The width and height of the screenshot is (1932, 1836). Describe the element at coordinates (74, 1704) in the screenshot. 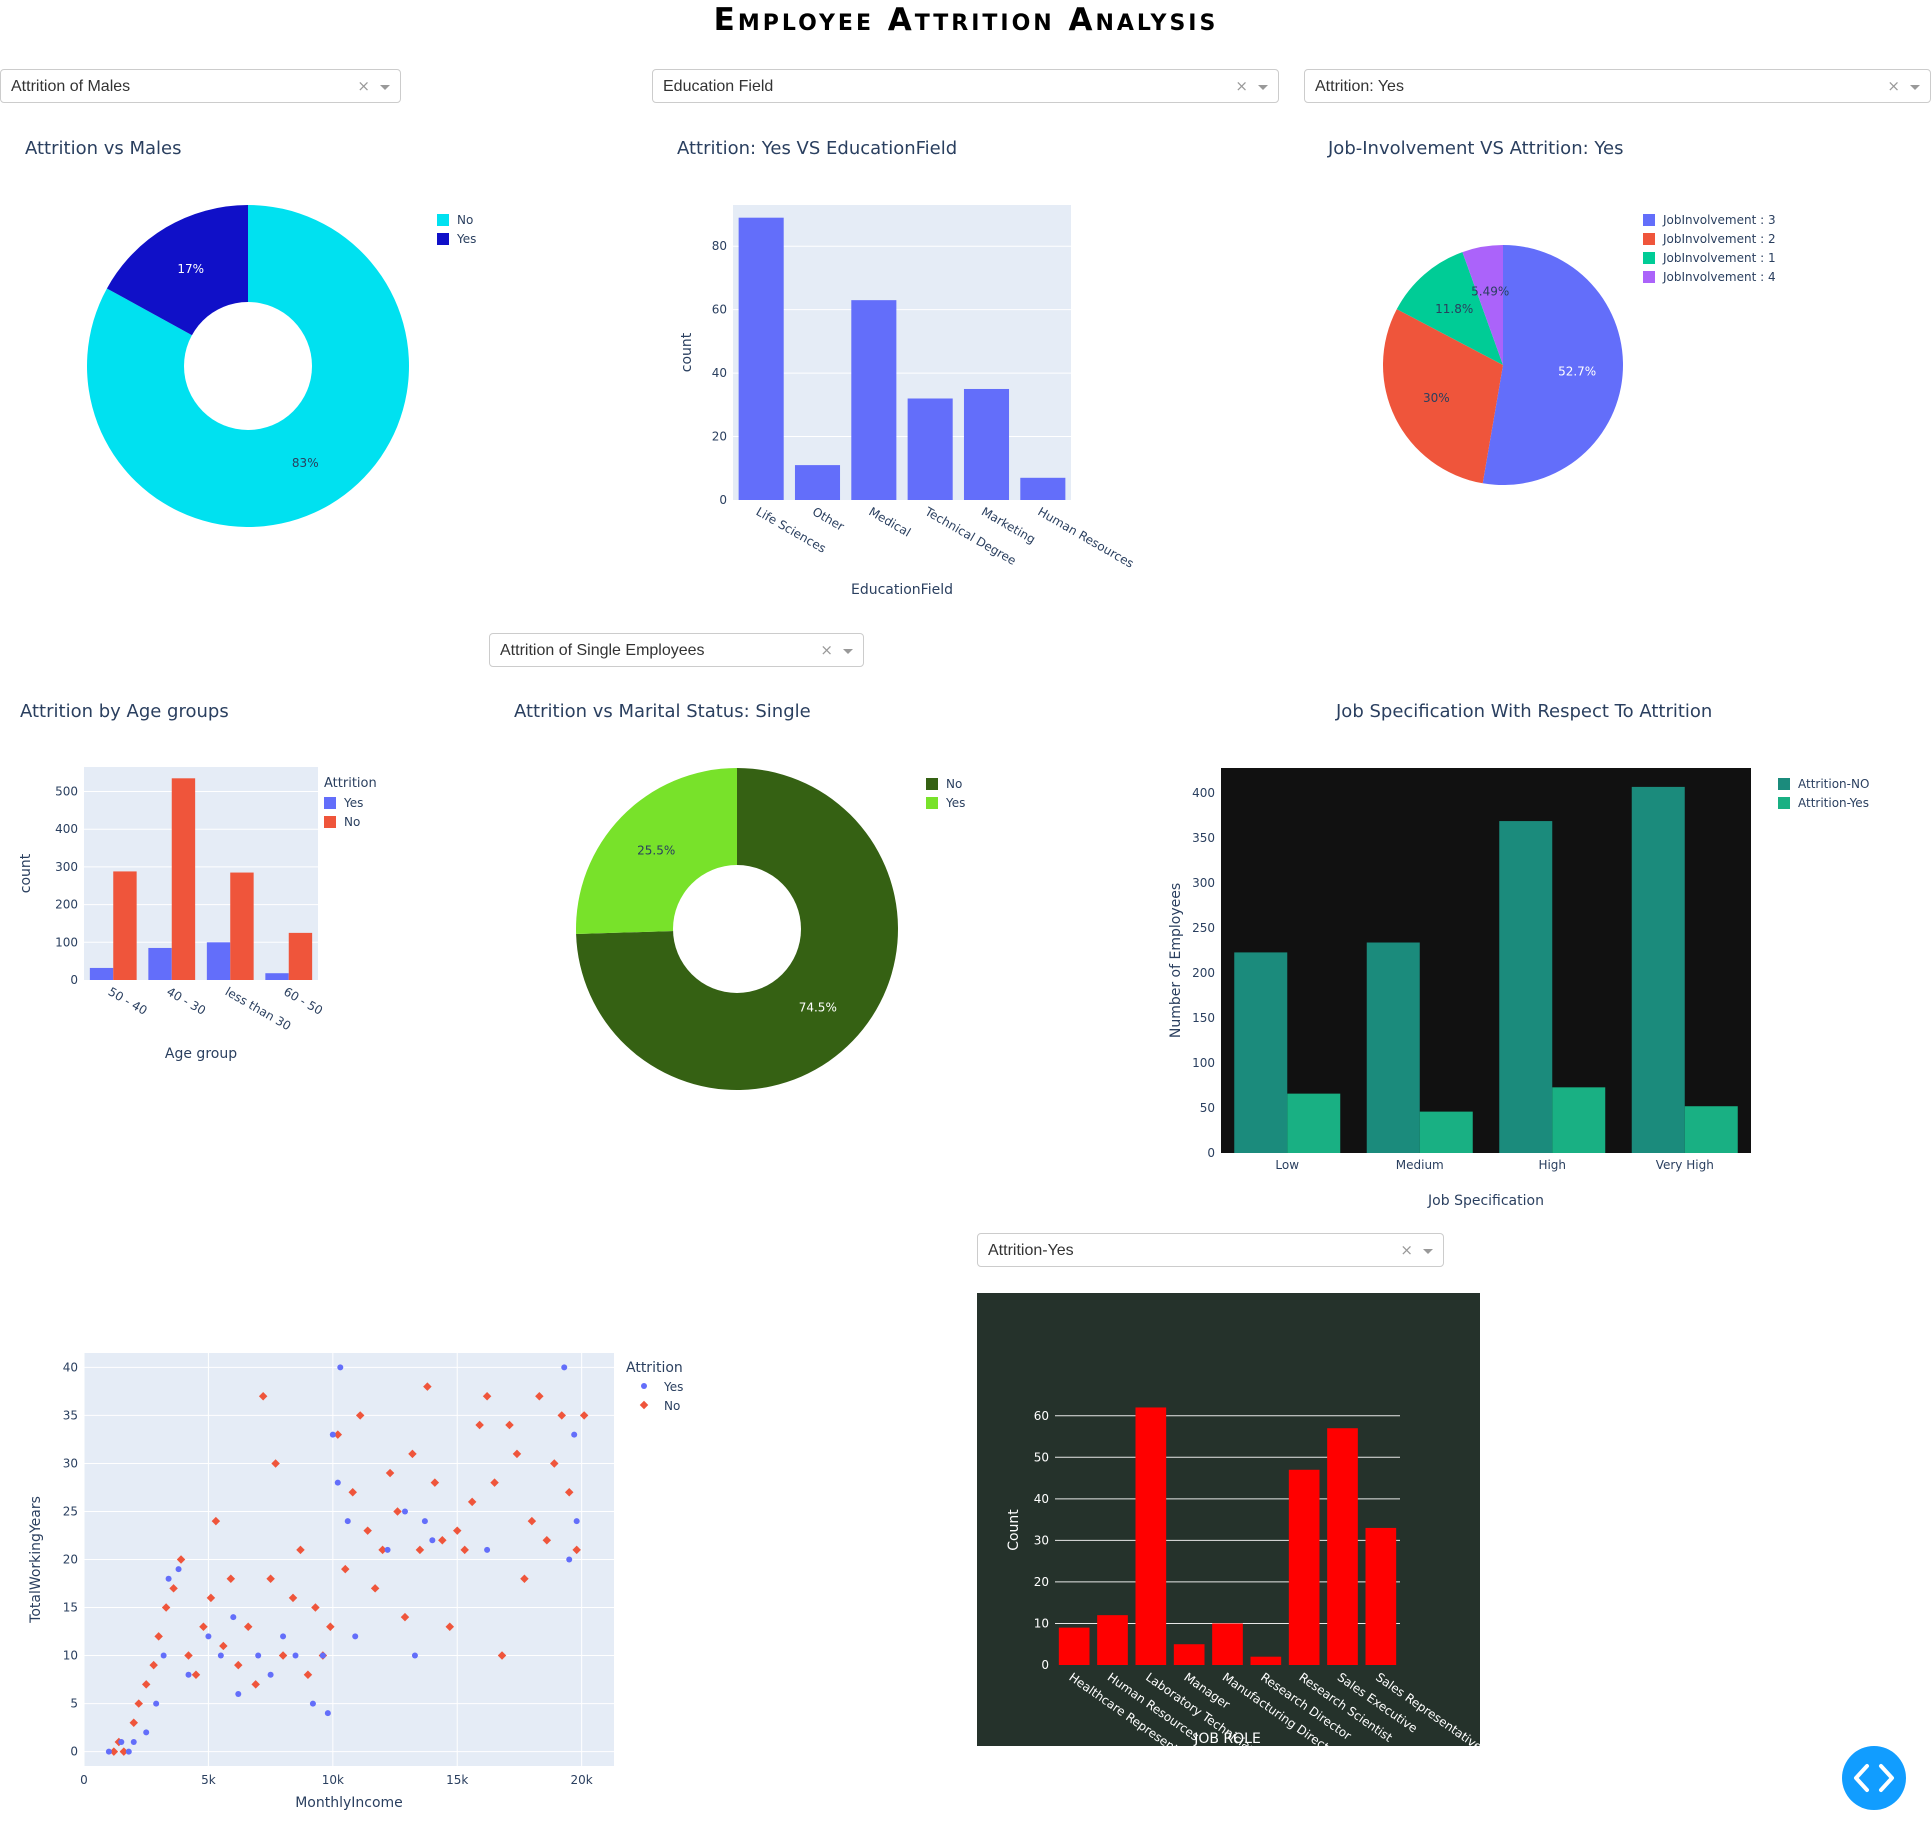

I see `y-tick-label: 5` at that location.